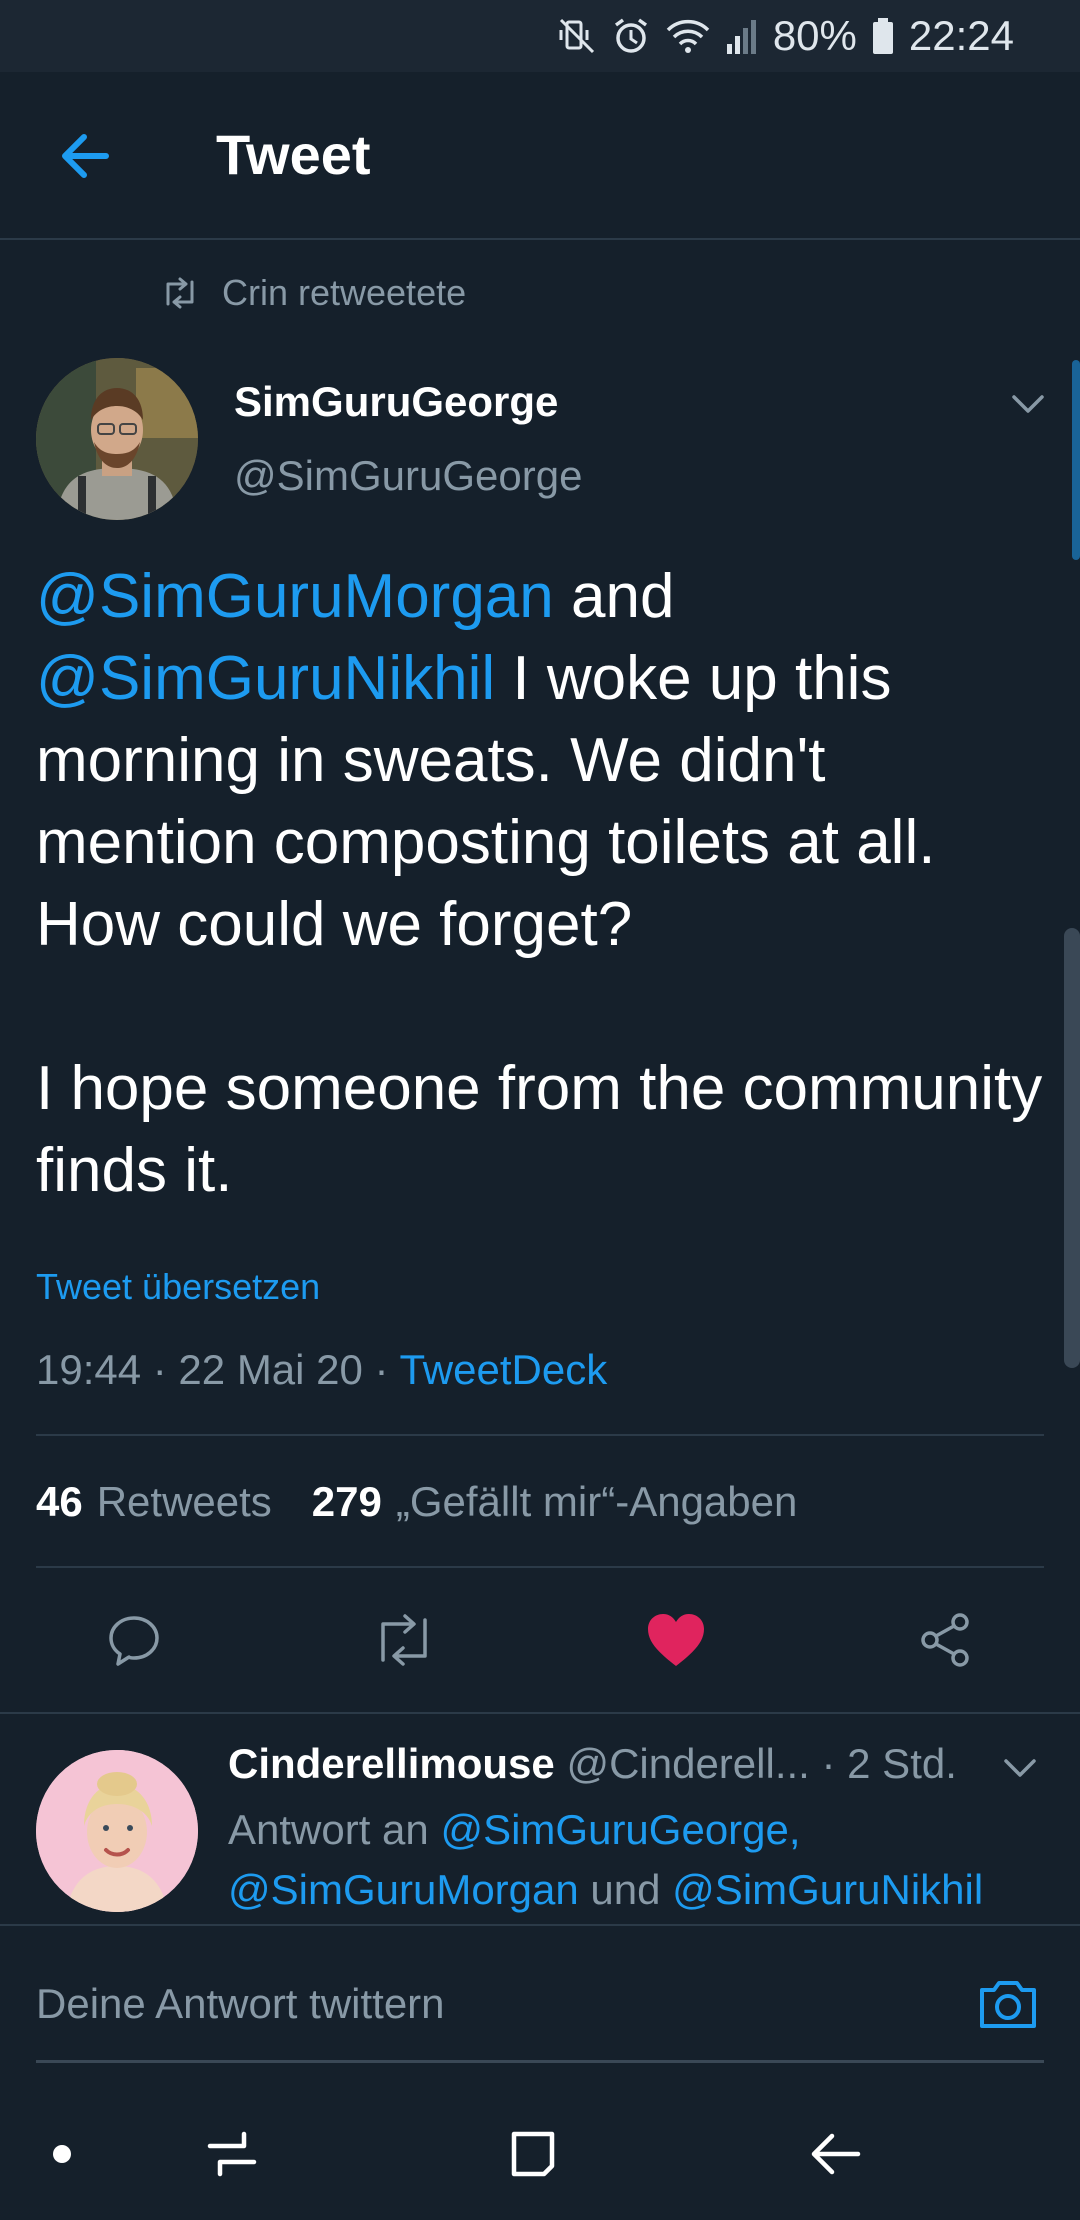  I want to click on camera-button, so click(1008, 2004).